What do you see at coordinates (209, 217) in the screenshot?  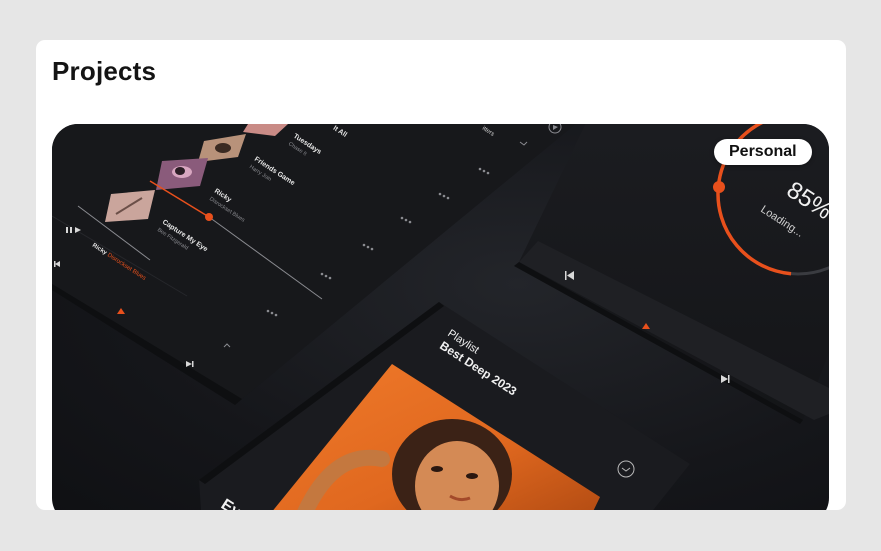 I see `seek-handle` at bounding box center [209, 217].